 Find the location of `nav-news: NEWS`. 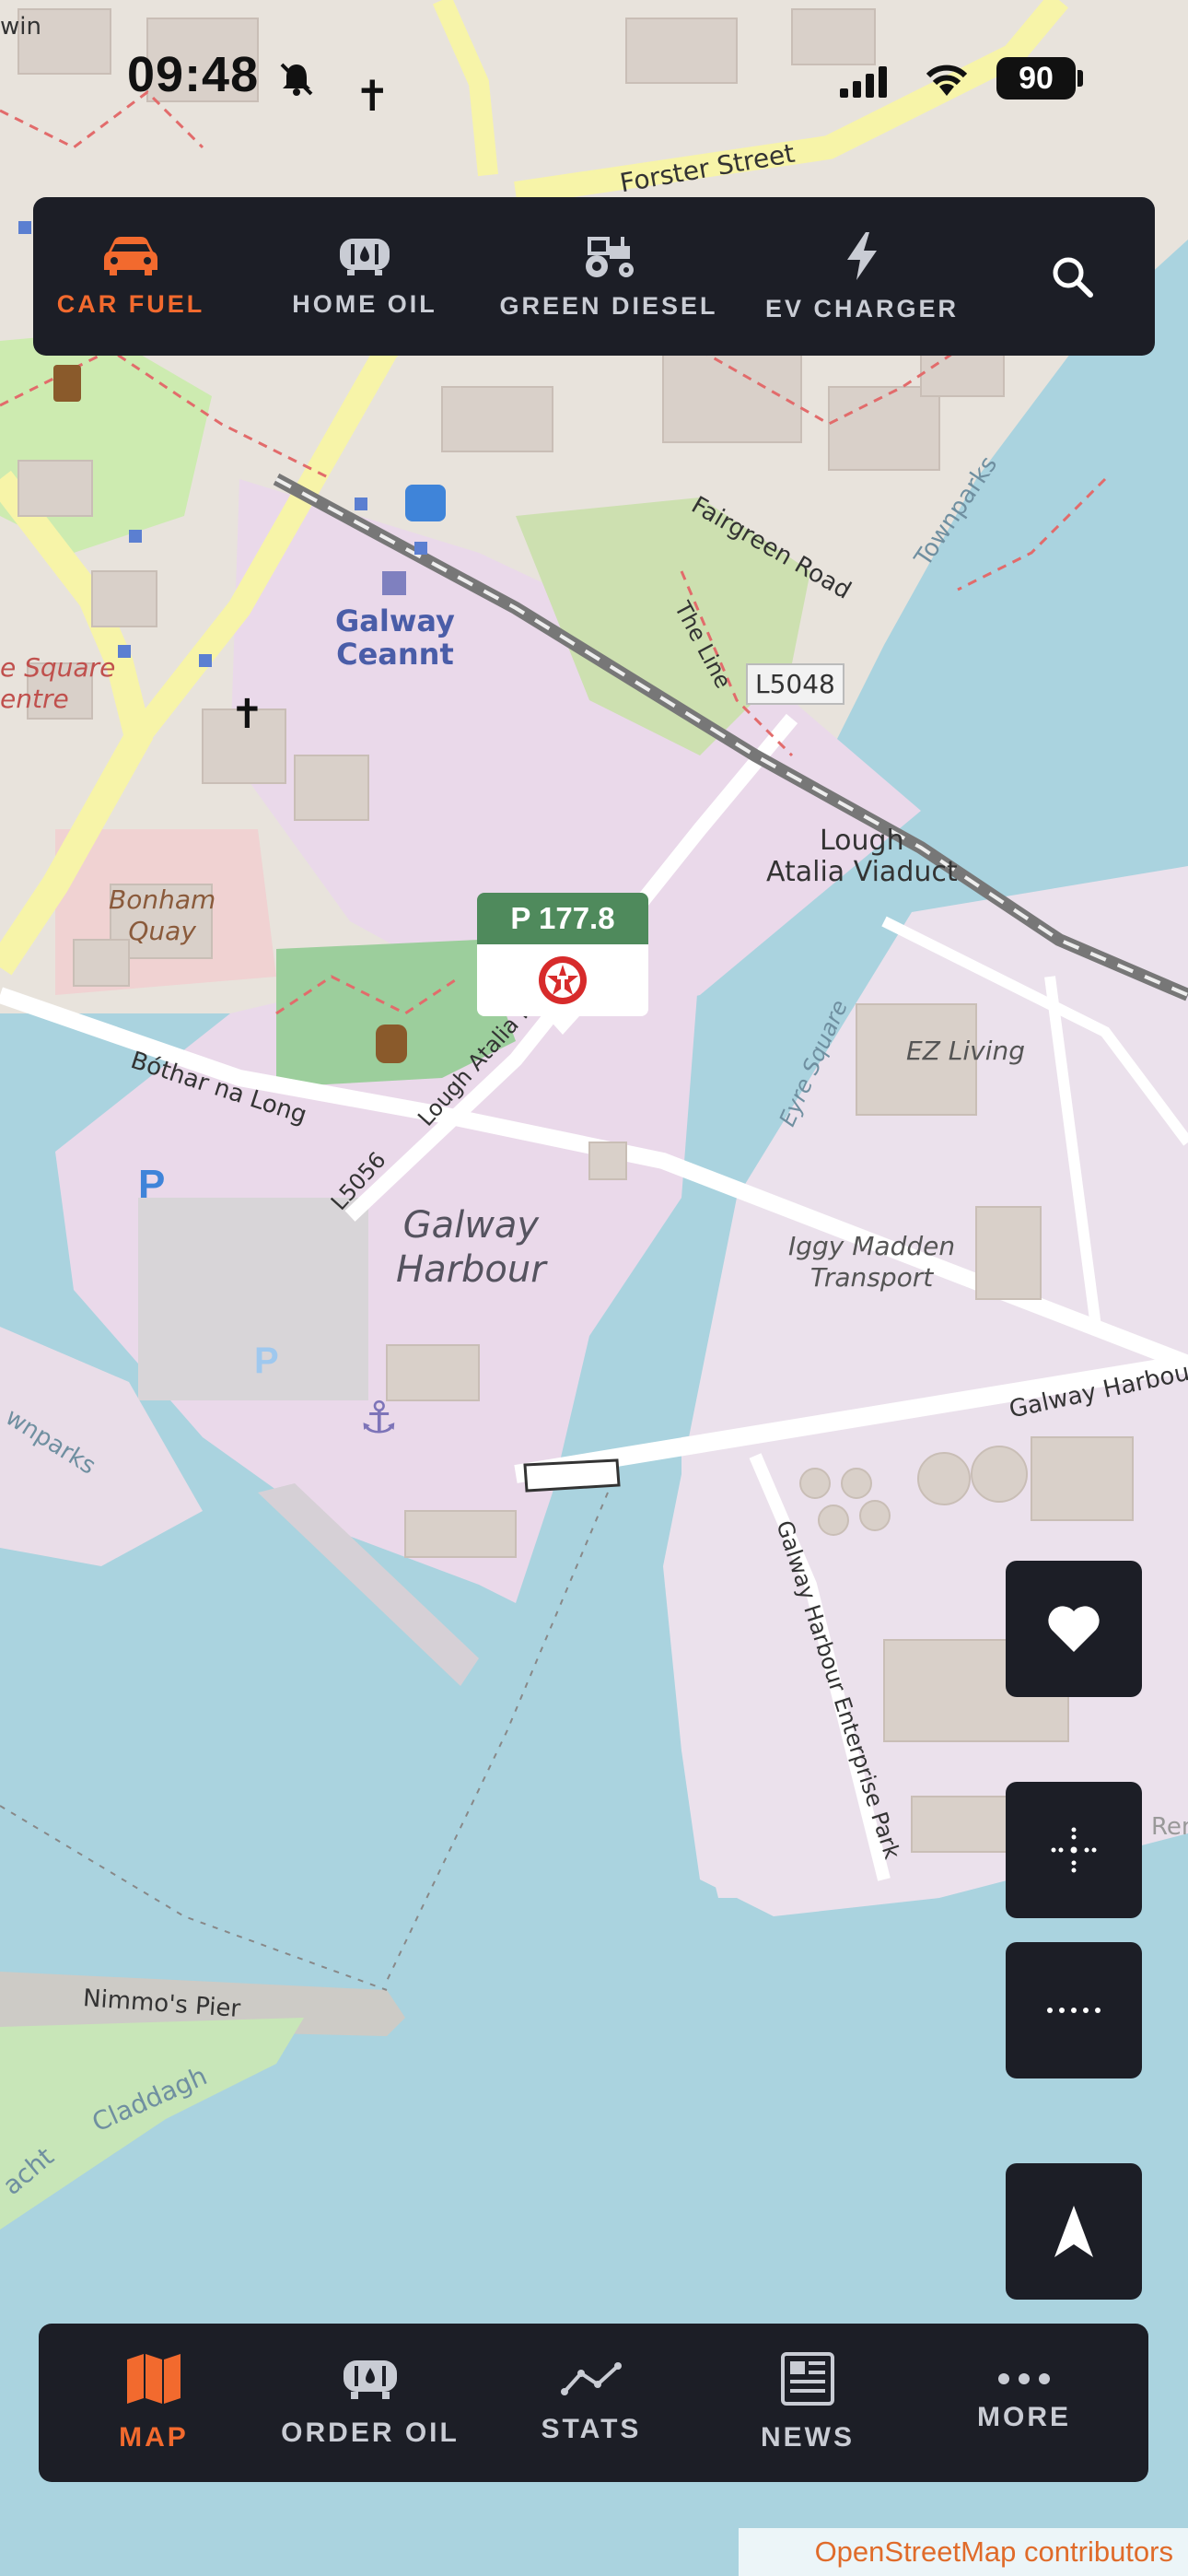

nav-news: NEWS is located at coordinates (807, 2403).